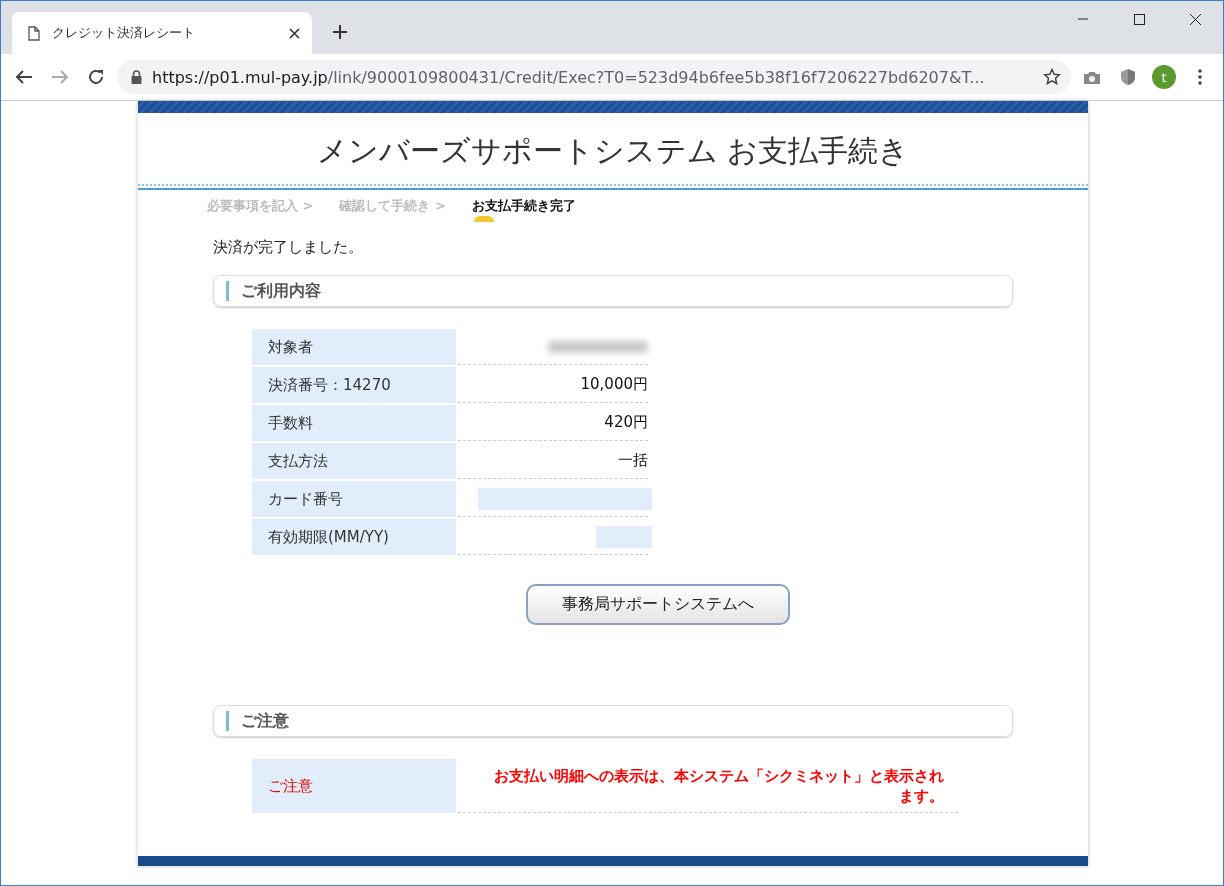 The width and height of the screenshot is (1224, 886). Describe the element at coordinates (260, 205) in the screenshot. I see `progress-step: 必要事項を記入 >` at that location.